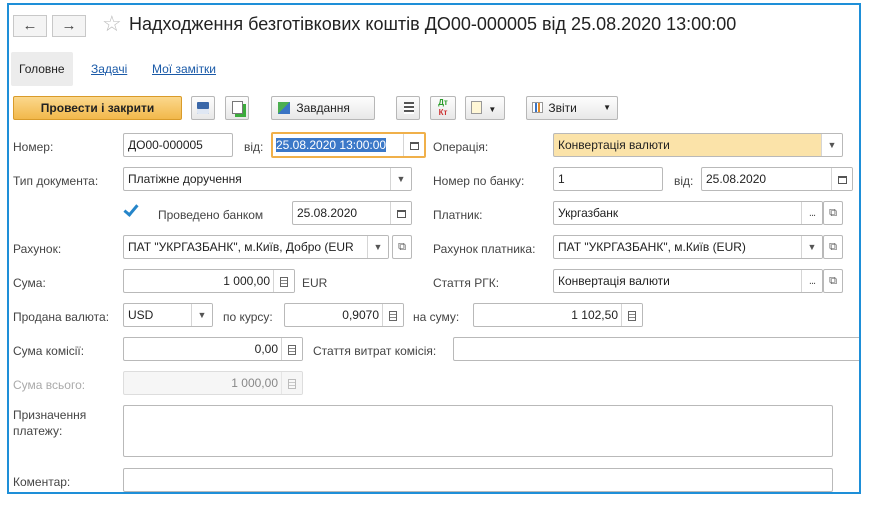 The width and height of the screenshot is (870, 505). What do you see at coordinates (209, 281) in the screenshot?
I see `sum-field: 1 000,00` at bounding box center [209, 281].